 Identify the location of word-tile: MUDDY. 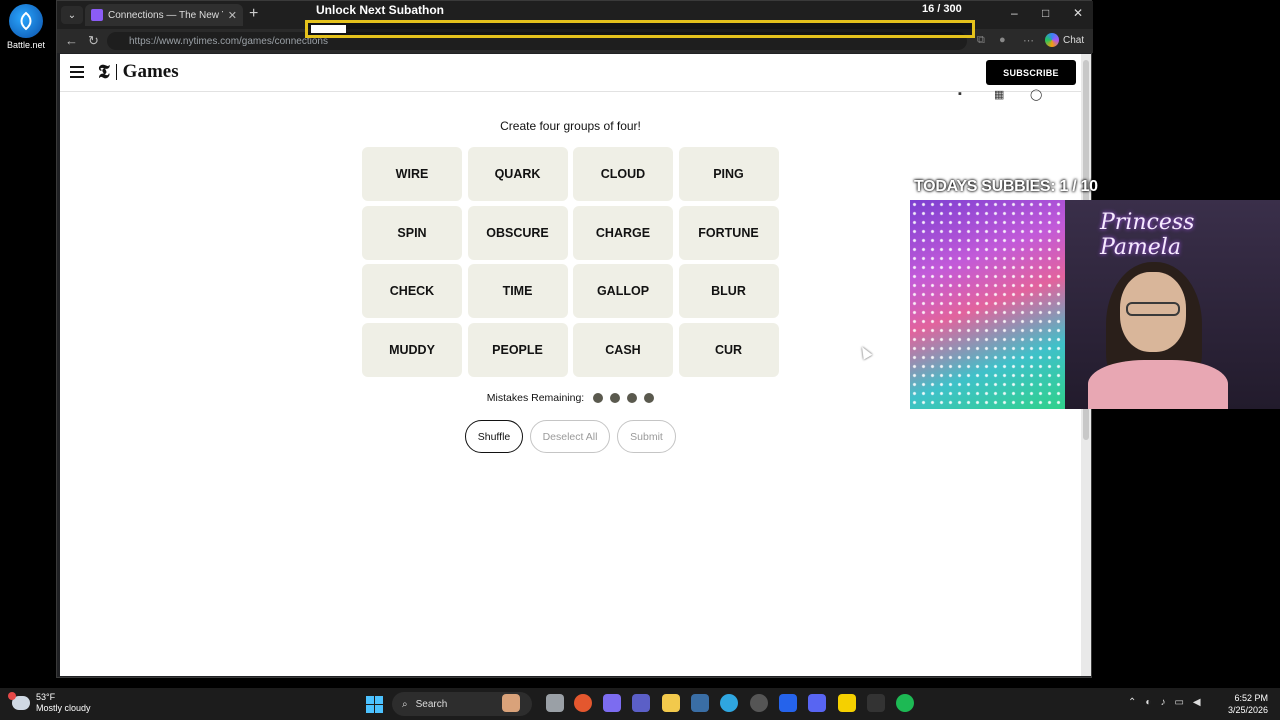
(412, 350).